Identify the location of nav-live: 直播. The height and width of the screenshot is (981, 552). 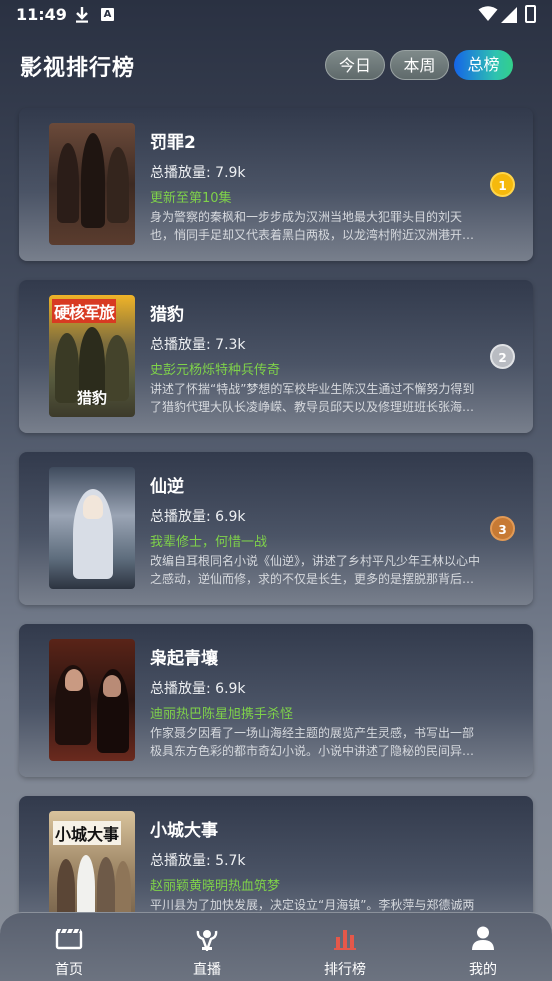
(207, 947).